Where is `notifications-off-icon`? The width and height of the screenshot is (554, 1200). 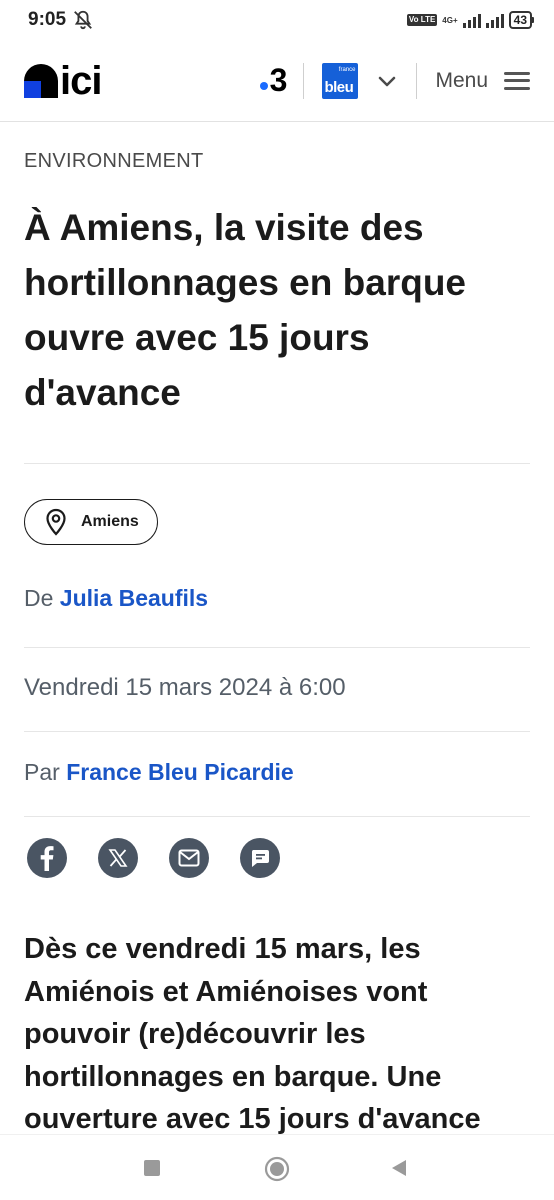 notifications-off-icon is located at coordinates (83, 20).